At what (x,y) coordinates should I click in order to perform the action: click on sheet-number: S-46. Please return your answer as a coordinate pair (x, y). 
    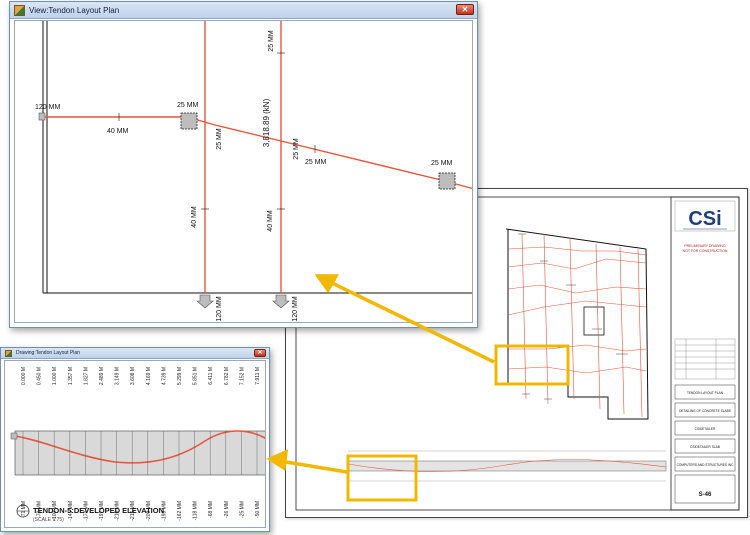
    Looking at the image, I should click on (705, 495).